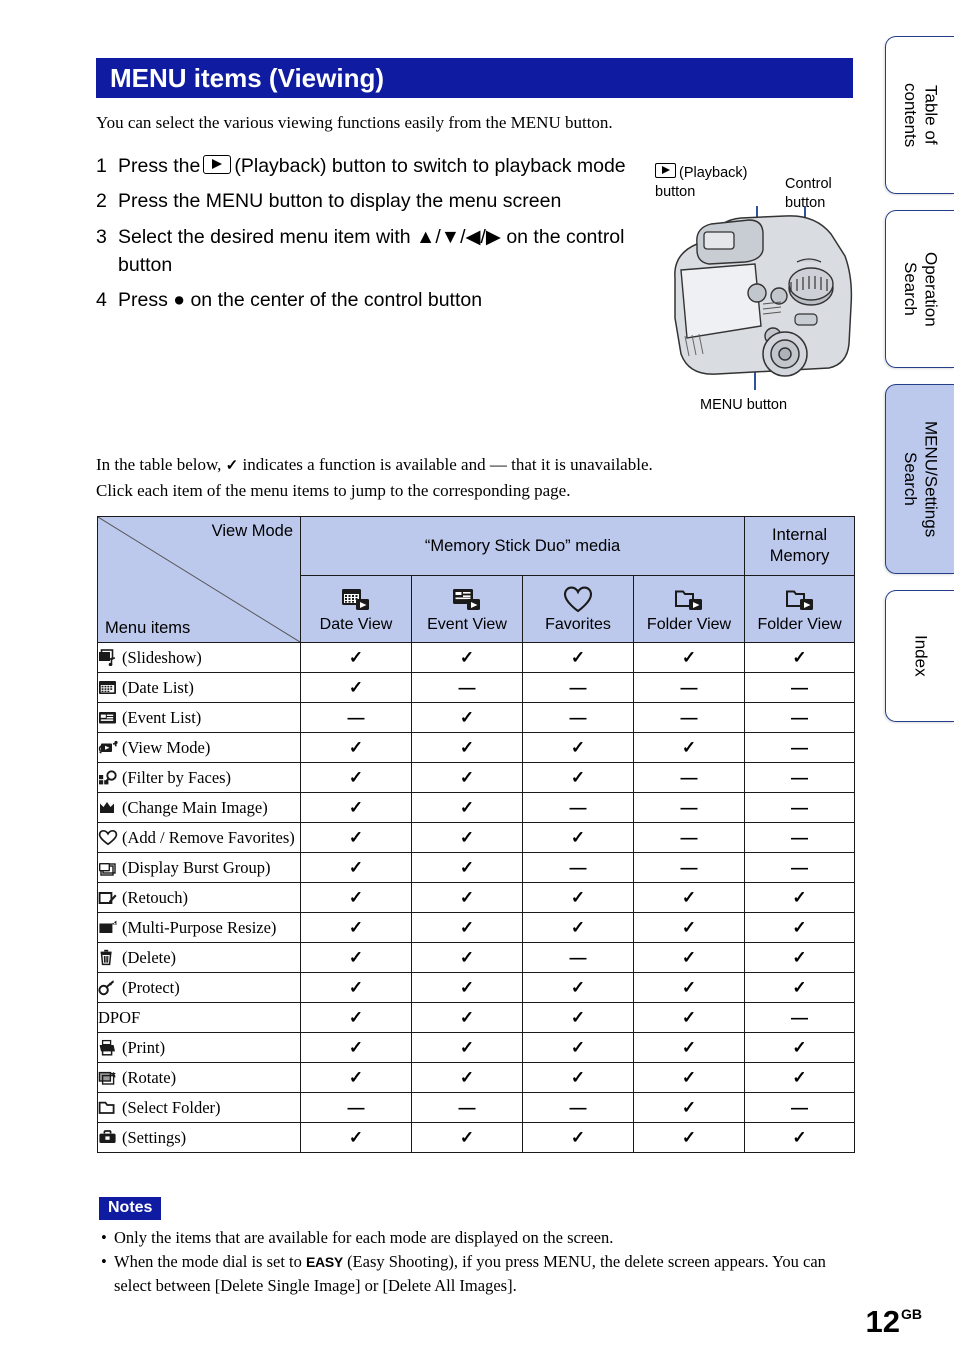  What do you see at coordinates (199, 1047) in the screenshot?
I see `menu-item-print: (Print)` at bounding box center [199, 1047].